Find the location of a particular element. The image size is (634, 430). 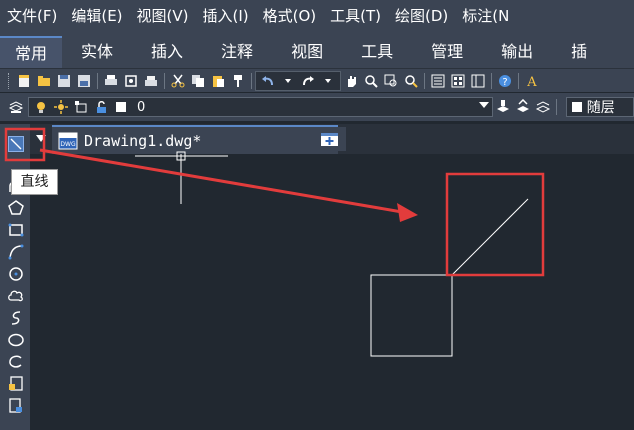

drawn-line-highlight-box is located at coordinates (495, 224).